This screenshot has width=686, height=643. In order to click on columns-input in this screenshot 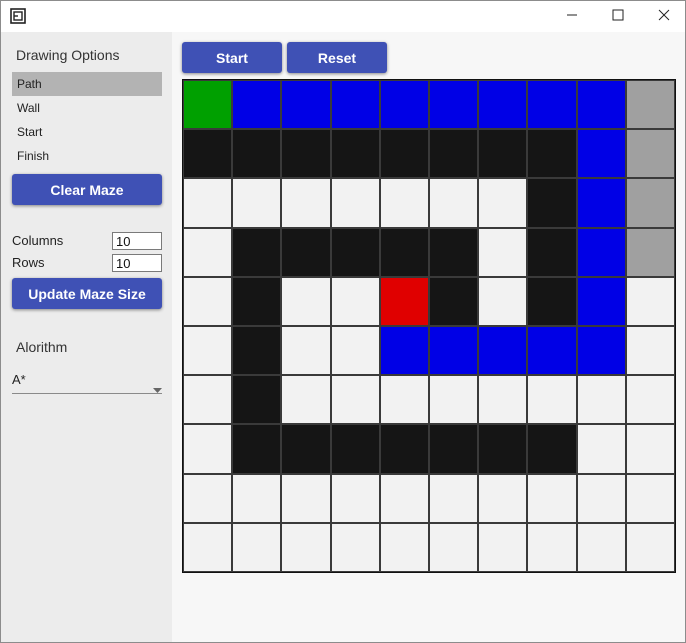, I will do `click(137, 241)`.